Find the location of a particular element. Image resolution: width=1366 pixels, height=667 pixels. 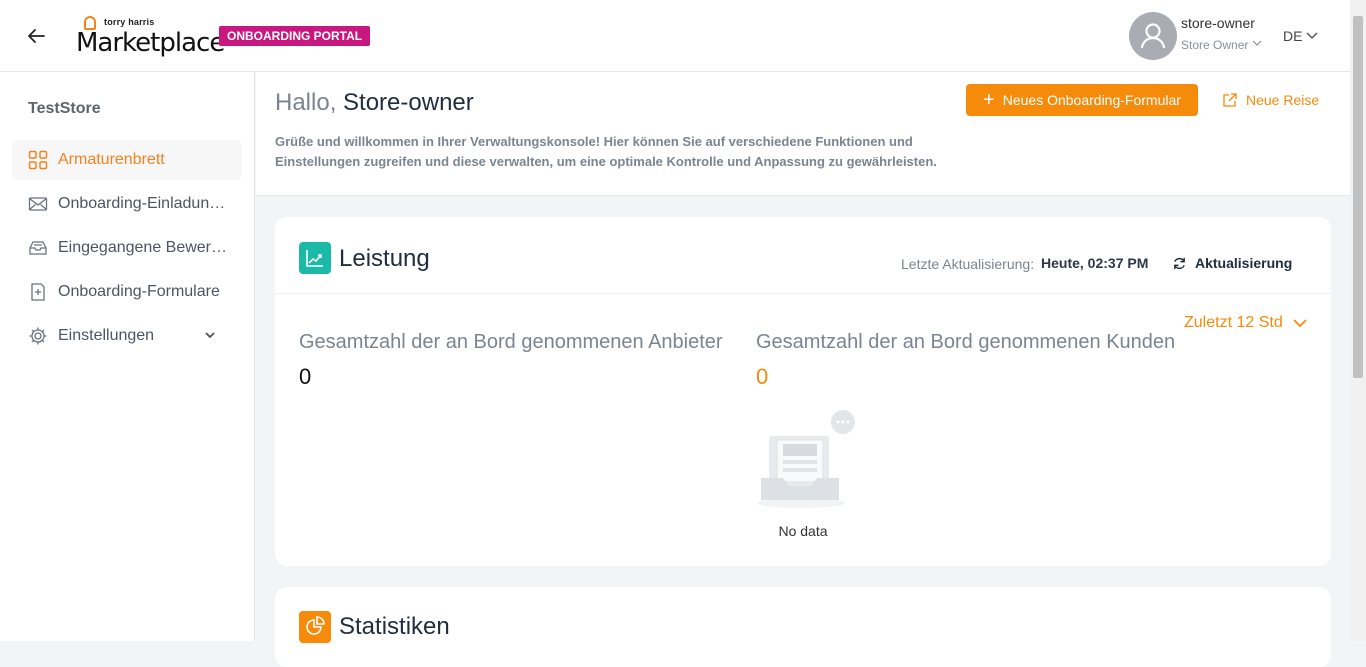

language-selector: DE is located at coordinates (1292, 36).